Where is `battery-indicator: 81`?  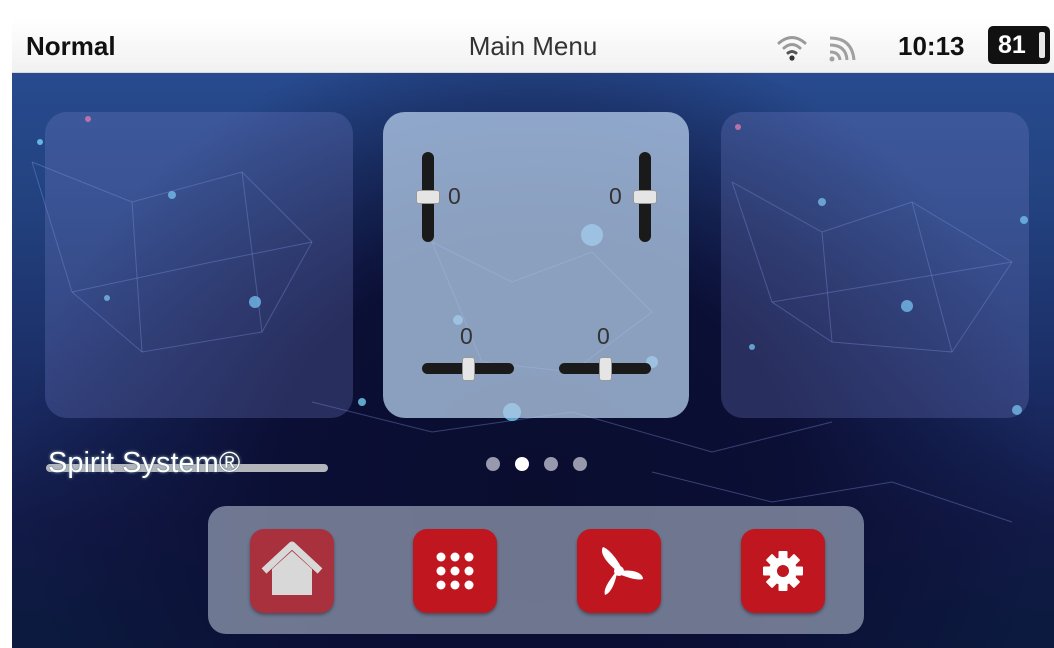
battery-indicator: 81 is located at coordinates (1019, 45).